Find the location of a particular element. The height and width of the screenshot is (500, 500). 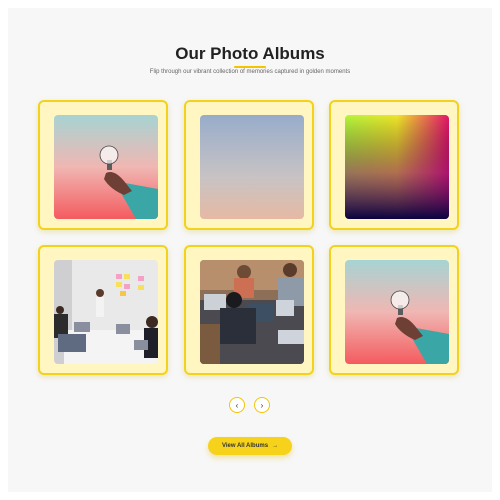

view-all-label: View All Albums is located at coordinates (245, 446).